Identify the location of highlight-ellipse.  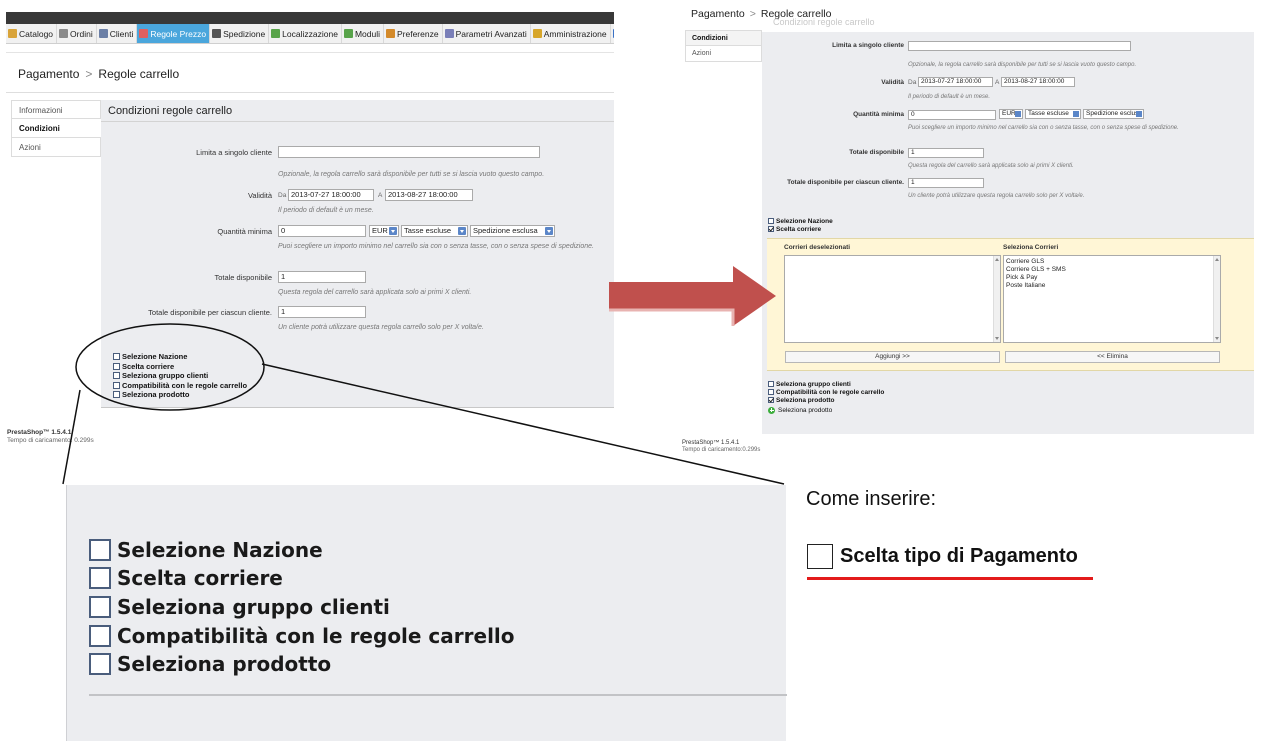
(170, 367).